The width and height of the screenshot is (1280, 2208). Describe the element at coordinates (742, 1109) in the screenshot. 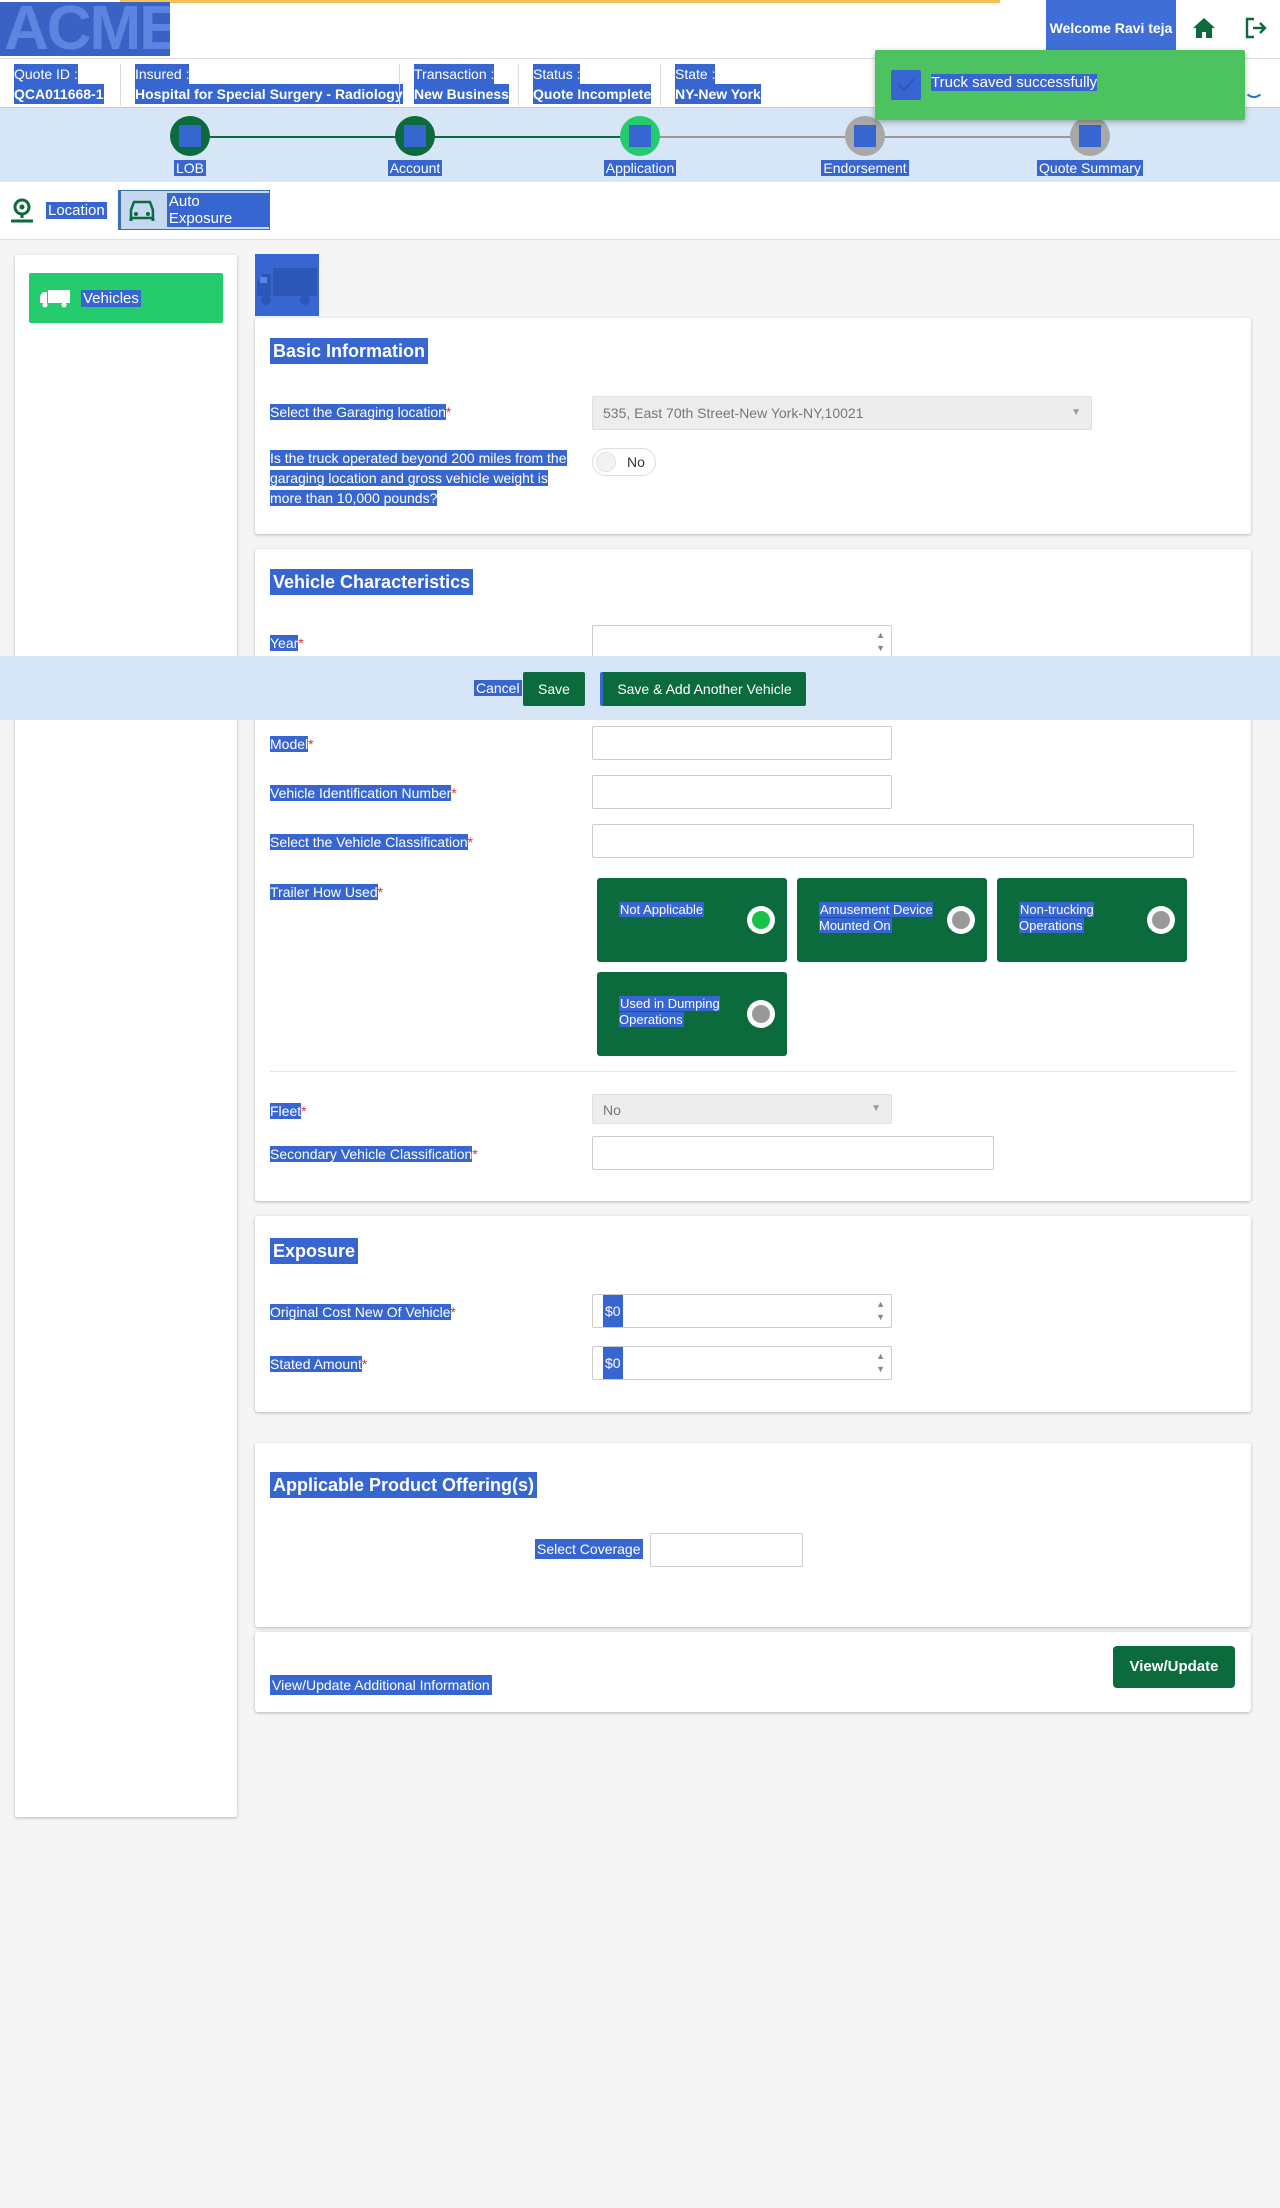

I see `fleet-select: No ▼` at that location.